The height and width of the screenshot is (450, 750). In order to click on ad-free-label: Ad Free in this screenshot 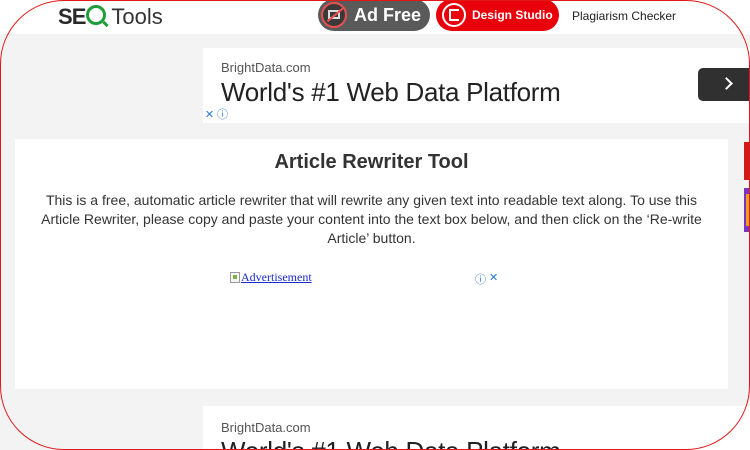, I will do `click(388, 14)`.